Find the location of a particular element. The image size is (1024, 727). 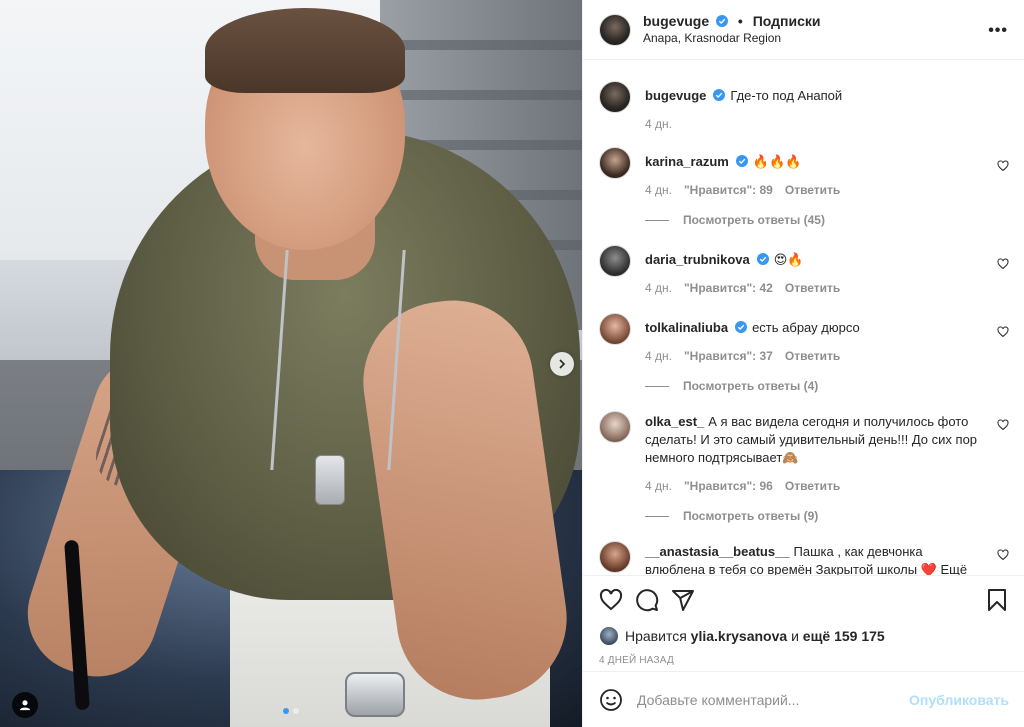

post-actions is located at coordinates (803, 599).